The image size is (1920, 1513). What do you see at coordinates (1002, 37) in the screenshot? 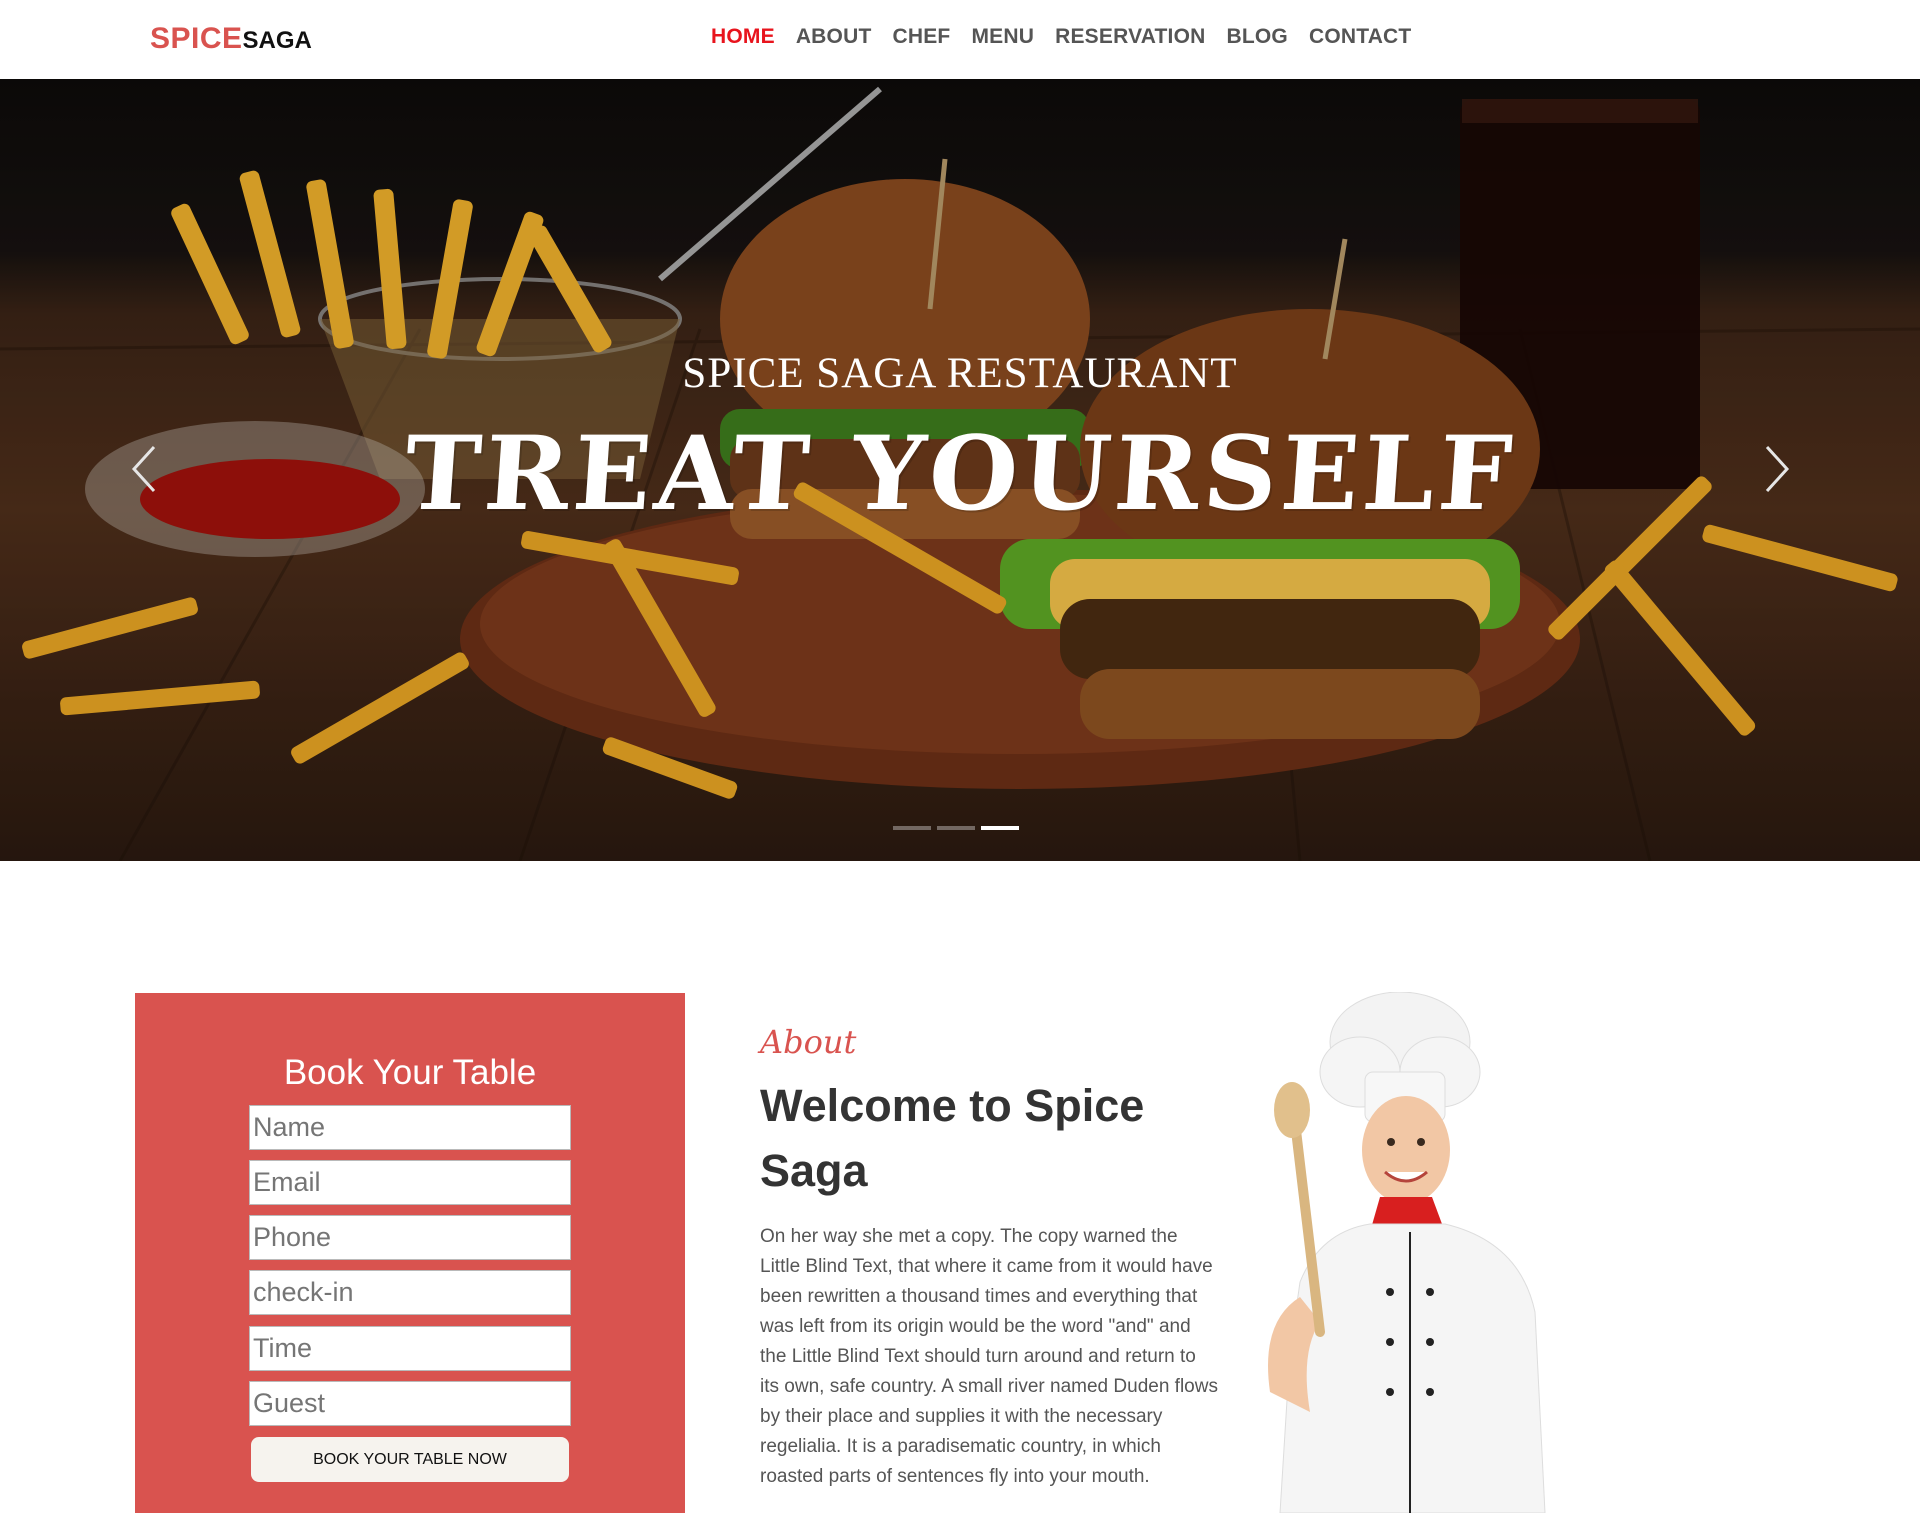
I see `nav-menu: MENU` at bounding box center [1002, 37].